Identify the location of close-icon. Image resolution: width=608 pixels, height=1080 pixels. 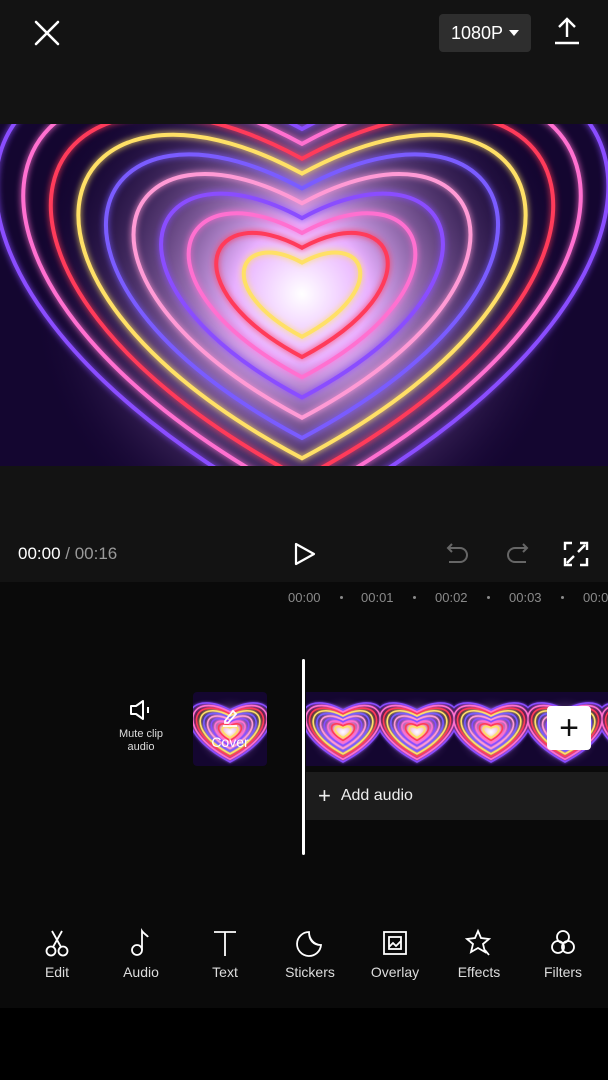
(47, 33).